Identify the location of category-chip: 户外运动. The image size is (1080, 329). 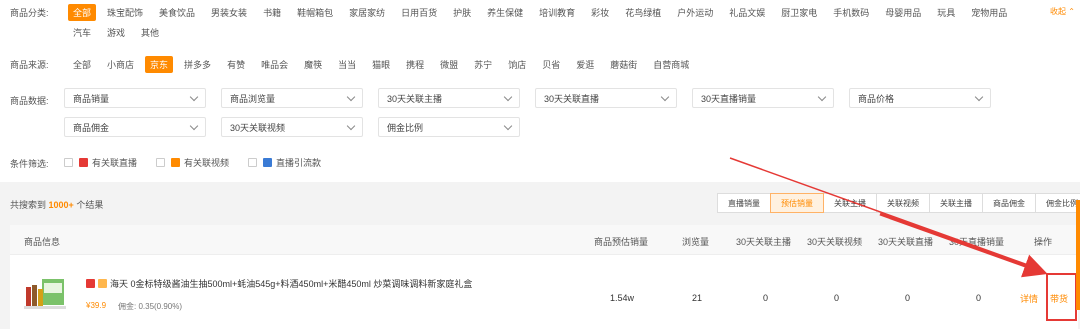
(695, 12).